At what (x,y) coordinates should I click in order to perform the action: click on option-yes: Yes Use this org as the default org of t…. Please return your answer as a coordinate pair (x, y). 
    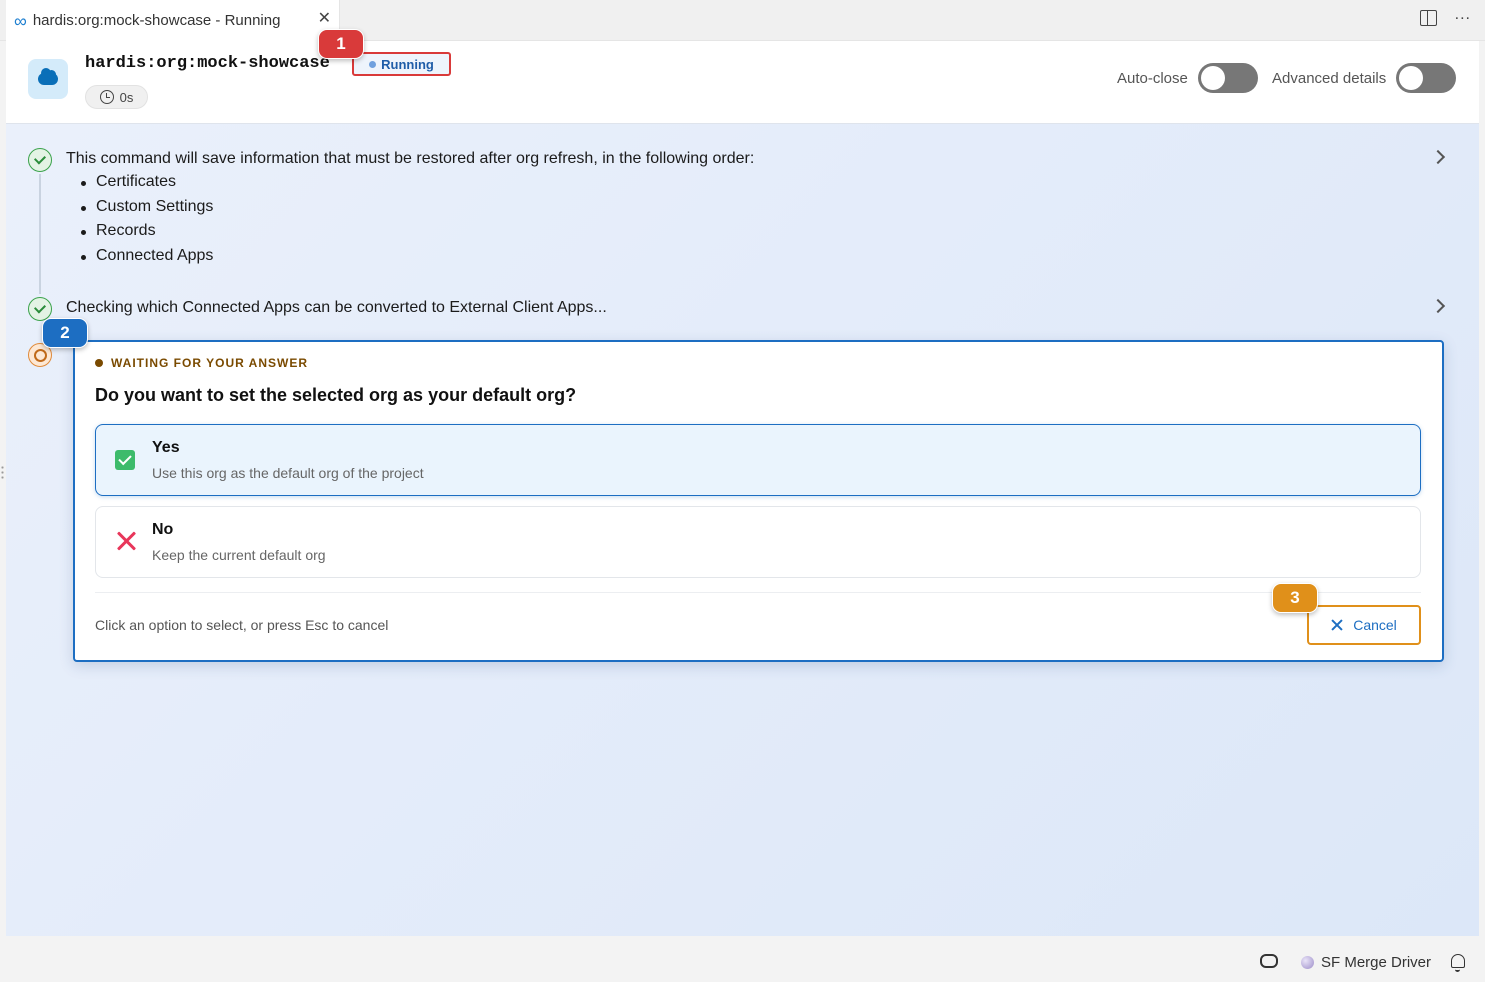
    Looking at the image, I should click on (758, 460).